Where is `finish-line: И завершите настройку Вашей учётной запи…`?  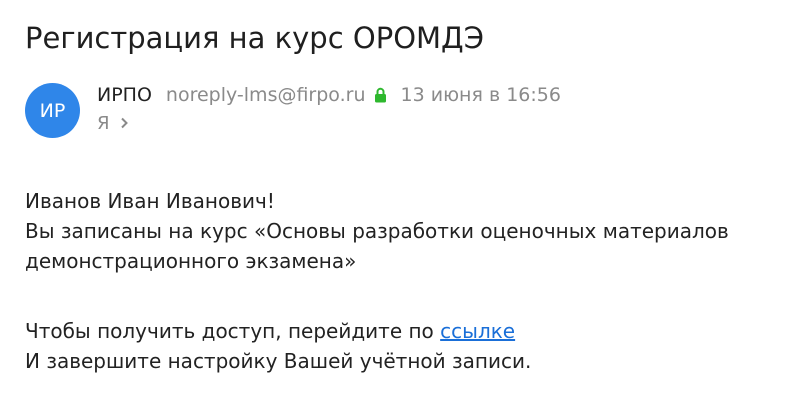 finish-line: И завершите настройку Вашей учётной запи… is located at coordinates (278, 361).